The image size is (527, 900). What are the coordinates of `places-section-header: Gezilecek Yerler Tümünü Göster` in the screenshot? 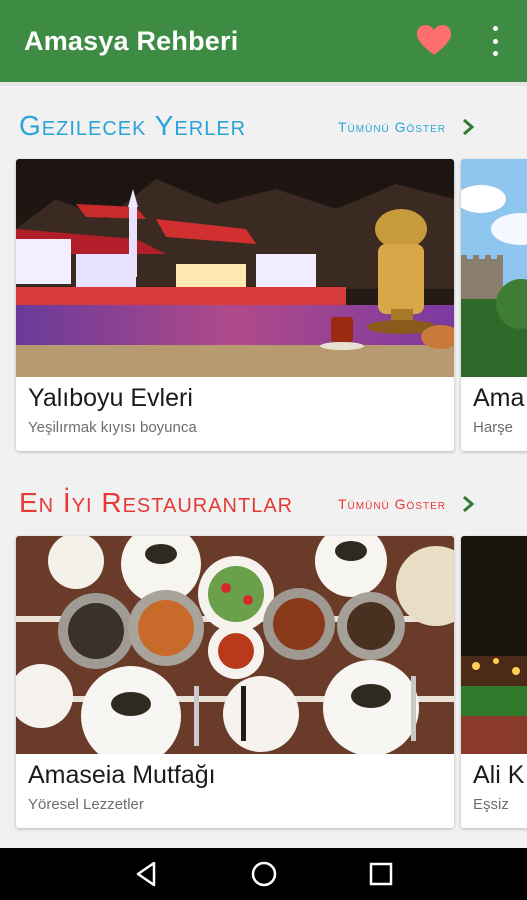 It's located at (263, 130).